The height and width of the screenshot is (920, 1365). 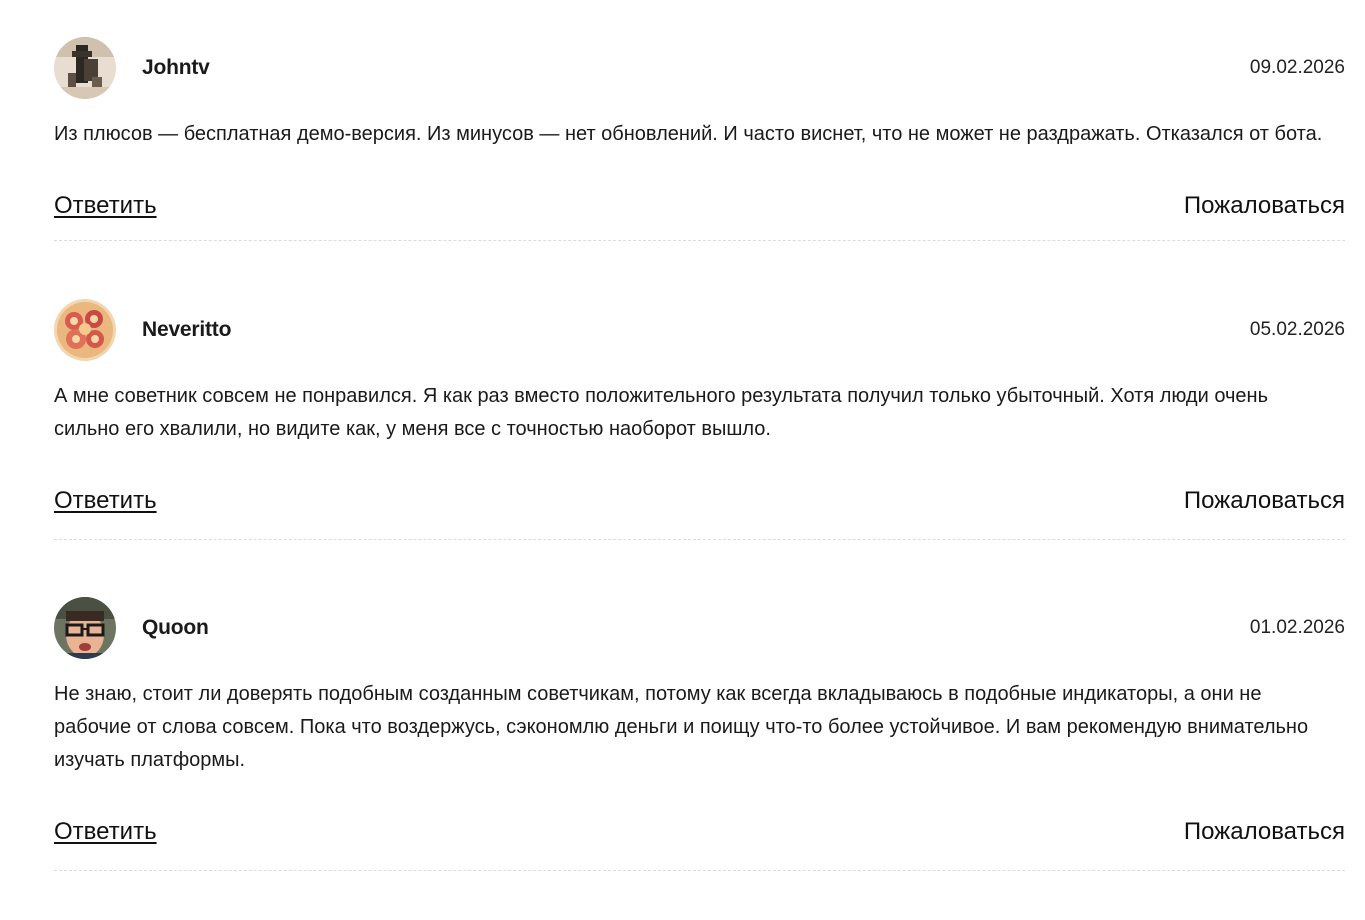 I want to click on author-name: Johntv, so click(x=176, y=67).